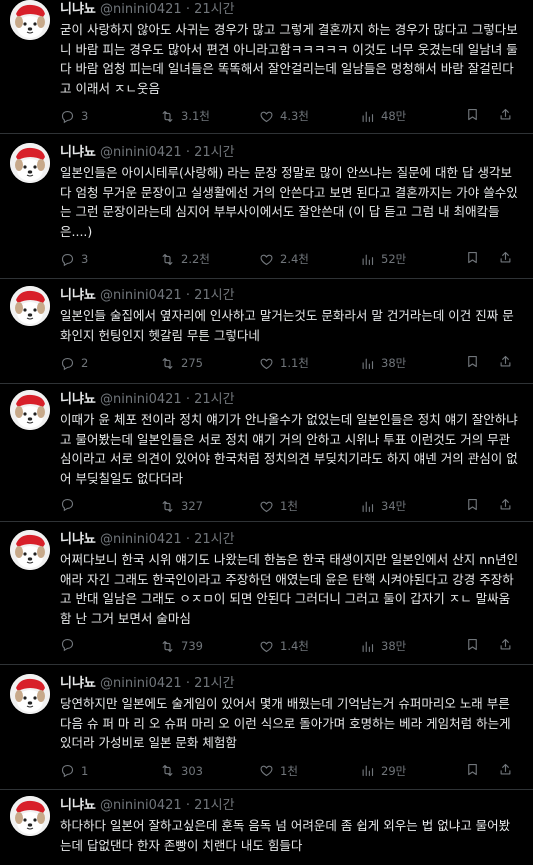  I want to click on views-button: 52만, so click(383, 259).